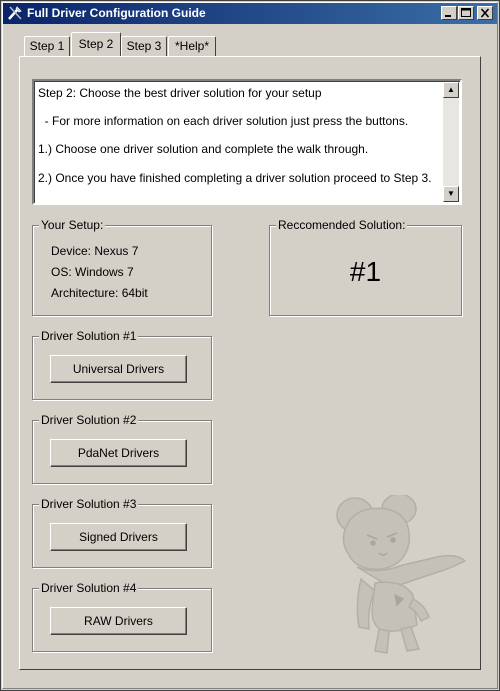 The image size is (500, 691). I want to click on window-title: Full Driver Configuration Guide, so click(116, 13).